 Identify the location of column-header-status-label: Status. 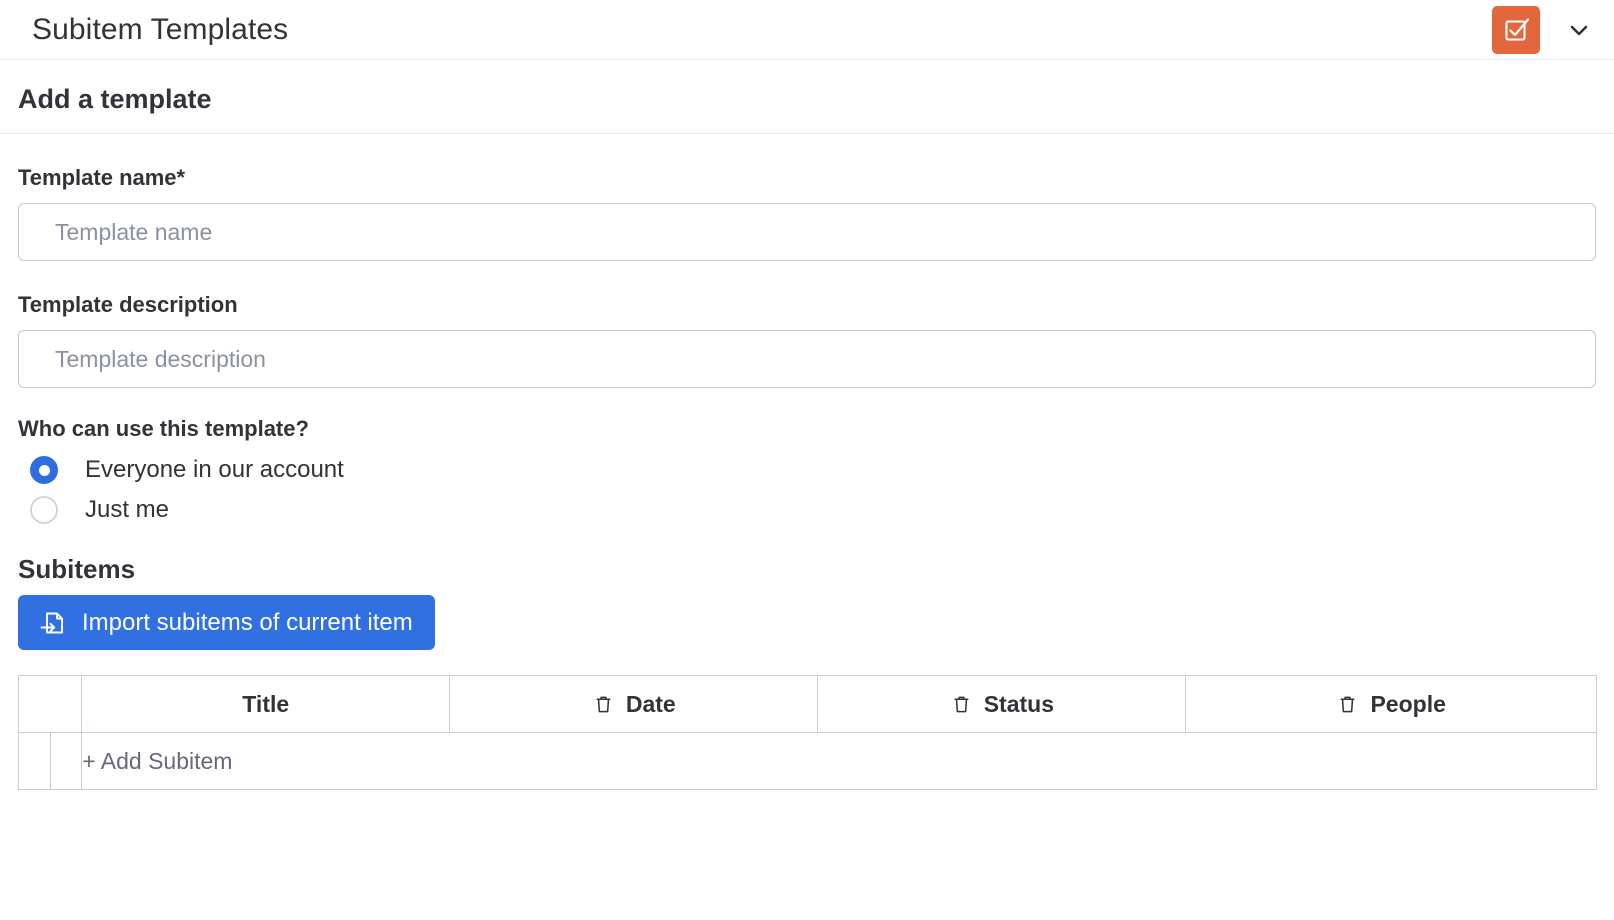
(1018, 703).